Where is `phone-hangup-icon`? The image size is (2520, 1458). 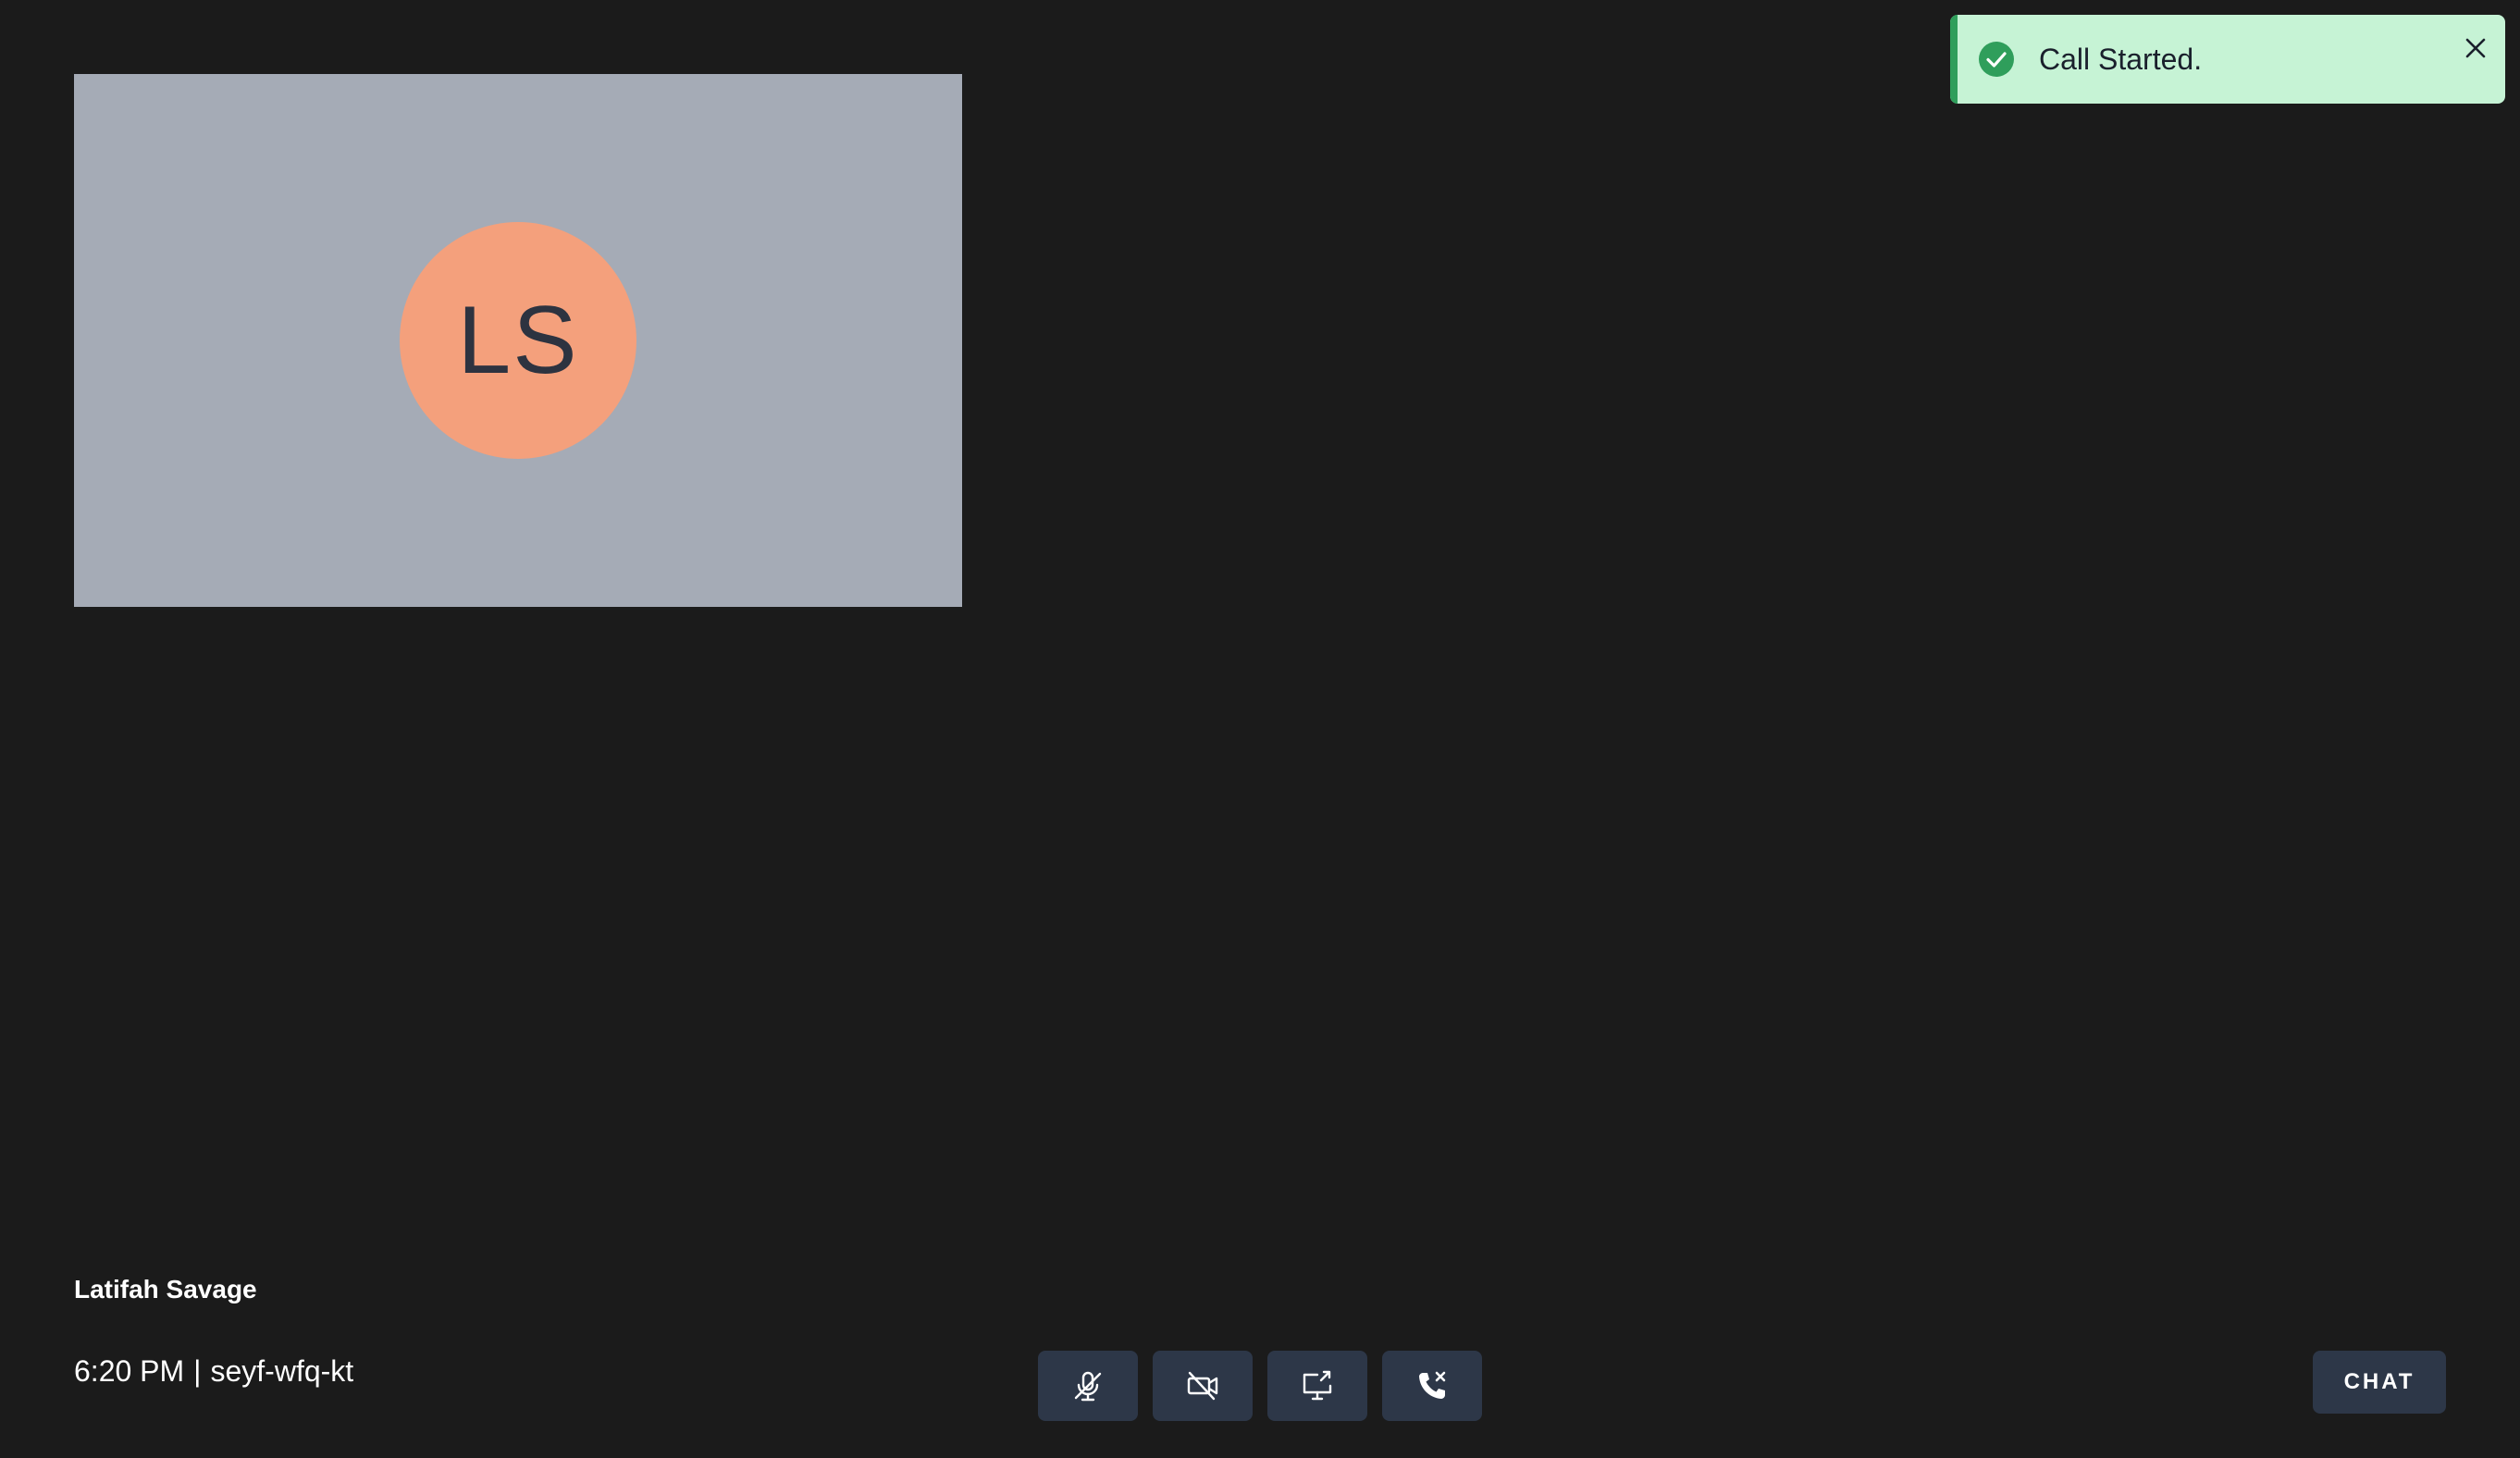 phone-hangup-icon is located at coordinates (1432, 1385).